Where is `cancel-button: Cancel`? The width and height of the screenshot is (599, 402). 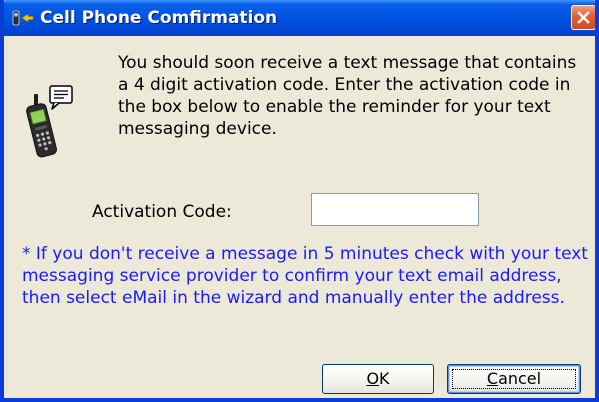 cancel-button: Cancel is located at coordinates (514, 379).